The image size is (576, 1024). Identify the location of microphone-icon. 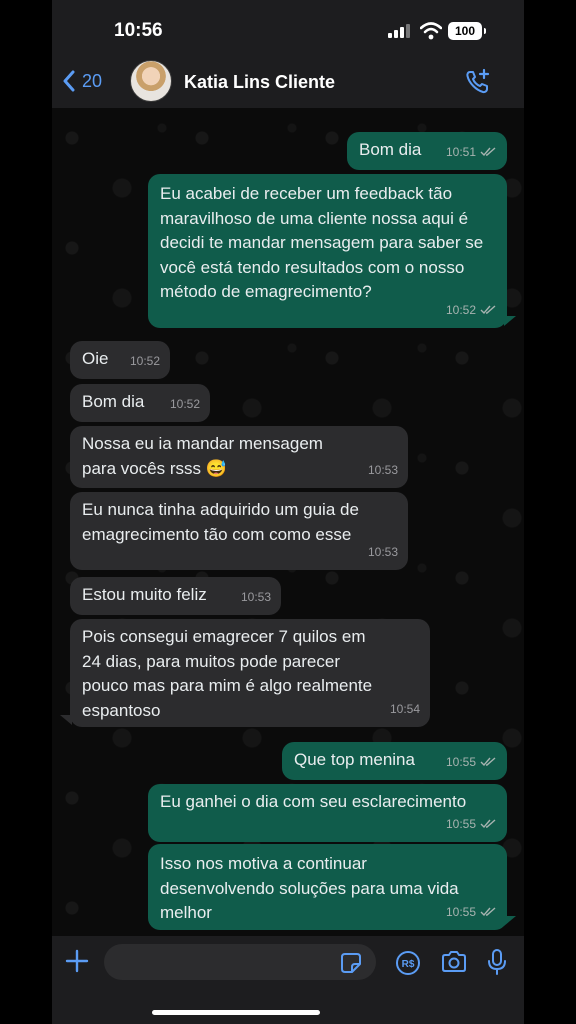
(497, 962).